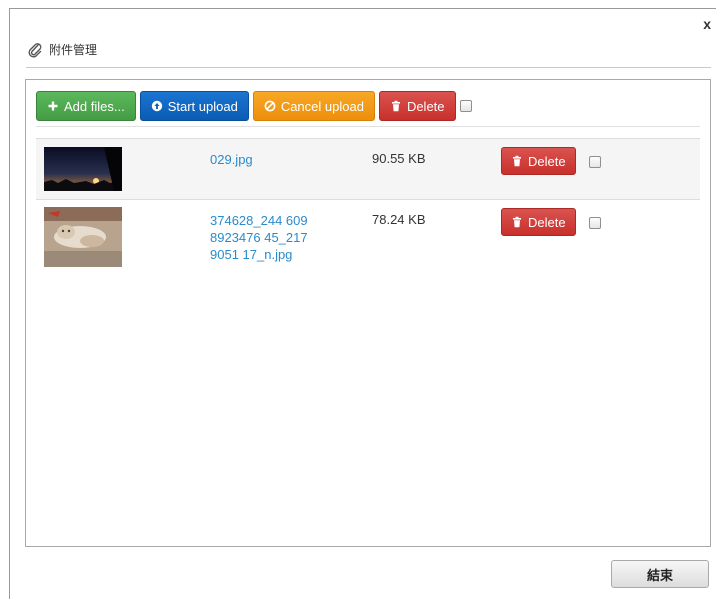 This screenshot has height=599, width=716. Describe the element at coordinates (35, 50) in the screenshot. I see `paperclip-icon` at that location.